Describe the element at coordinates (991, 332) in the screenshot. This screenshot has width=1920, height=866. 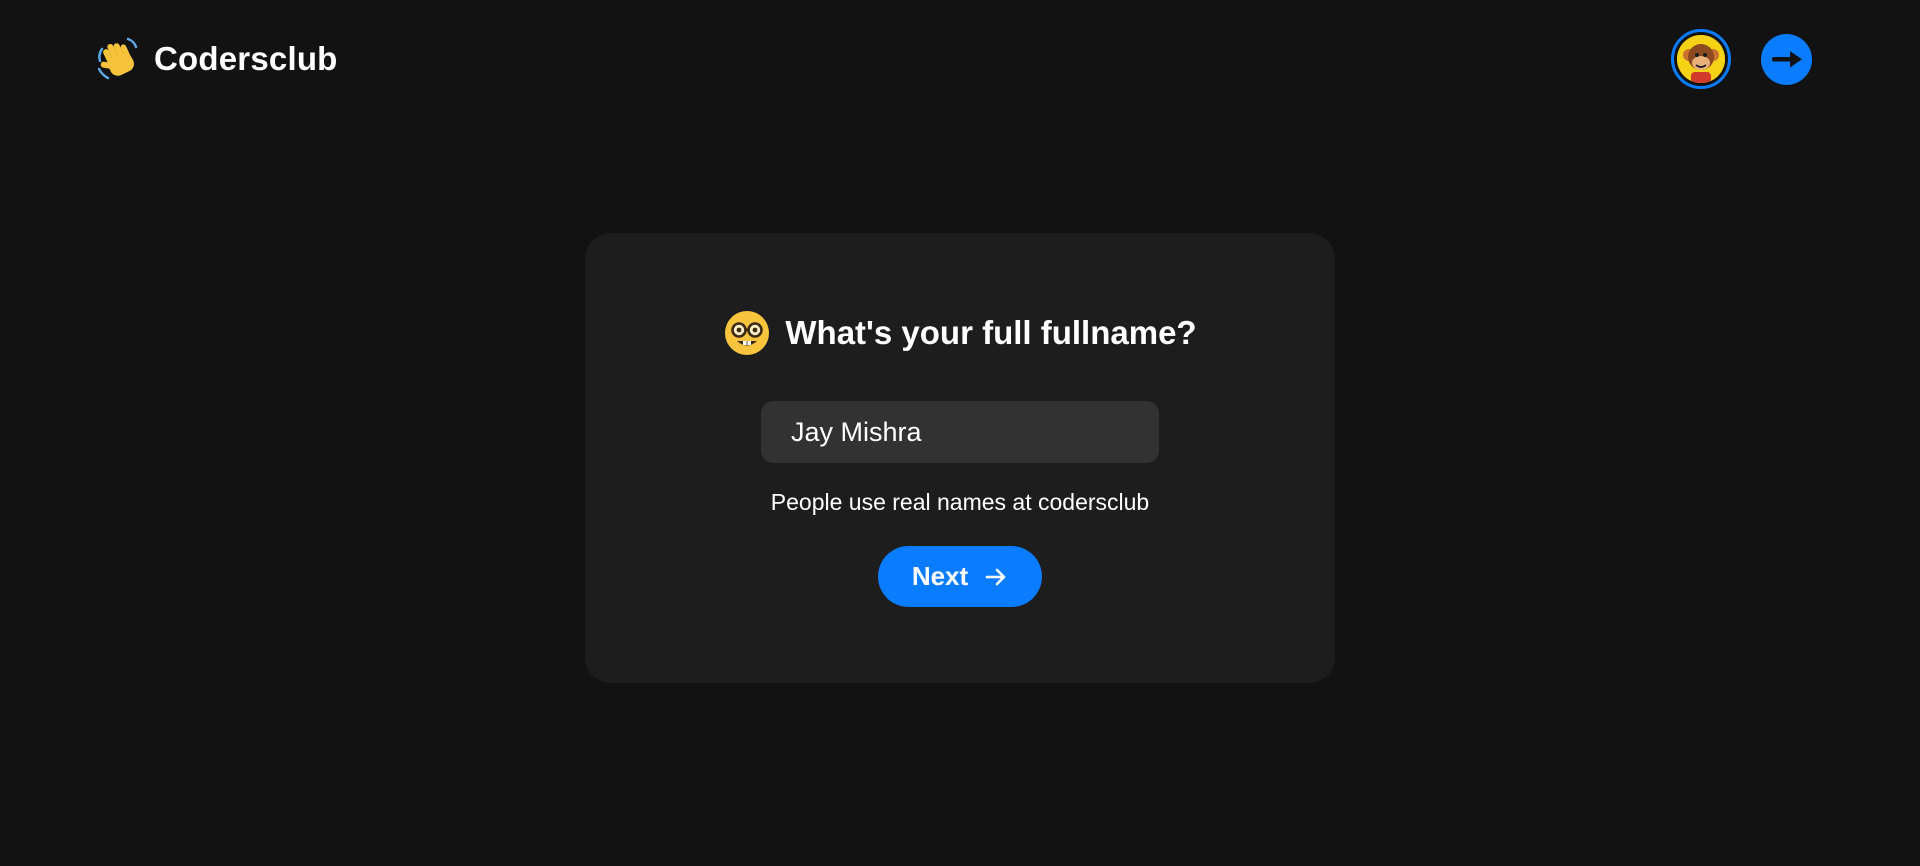
I see `page-title: What's your full fullname?` at that location.